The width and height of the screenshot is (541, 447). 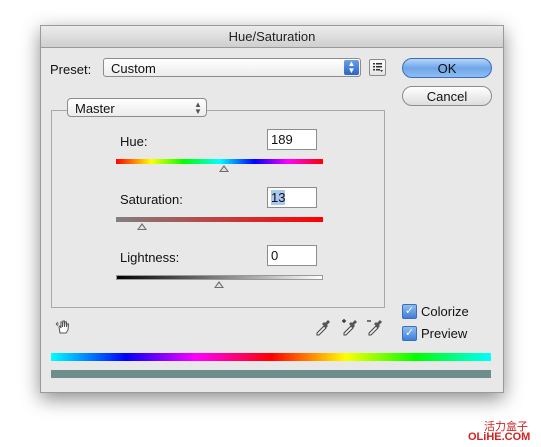 I want to click on preview-label: Preview, so click(x=444, y=333).